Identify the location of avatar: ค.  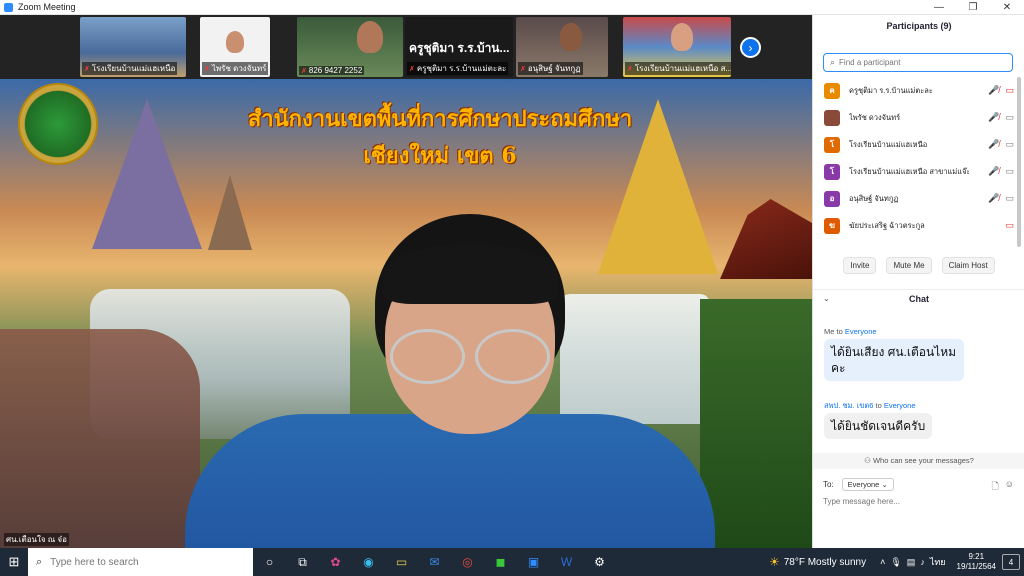
(832, 90).